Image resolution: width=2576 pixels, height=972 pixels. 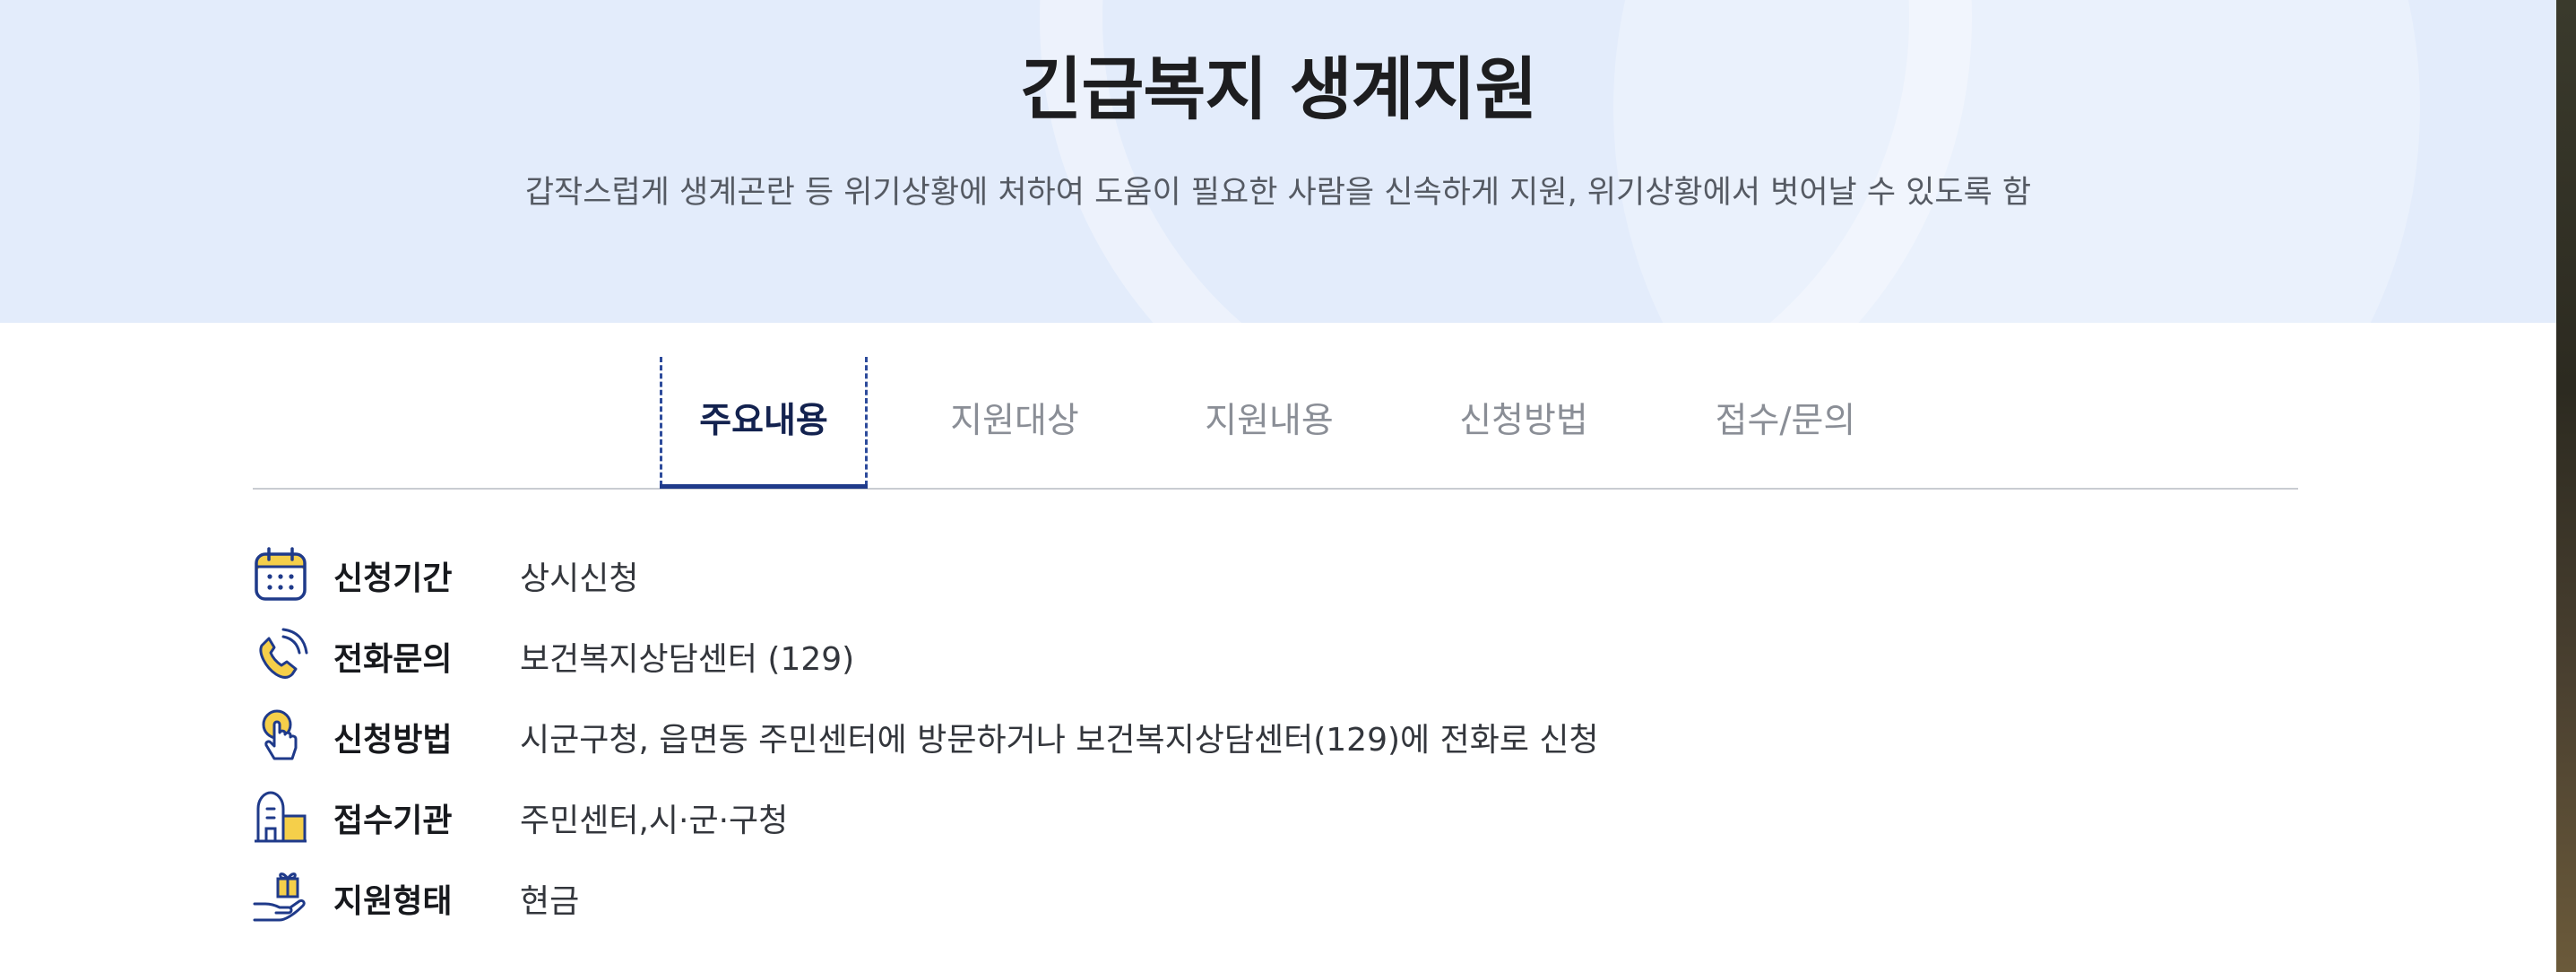 What do you see at coordinates (654, 821) in the screenshot?
I see `info-value: 주민센터,시·군·구청` at bounding box center [654, 821].